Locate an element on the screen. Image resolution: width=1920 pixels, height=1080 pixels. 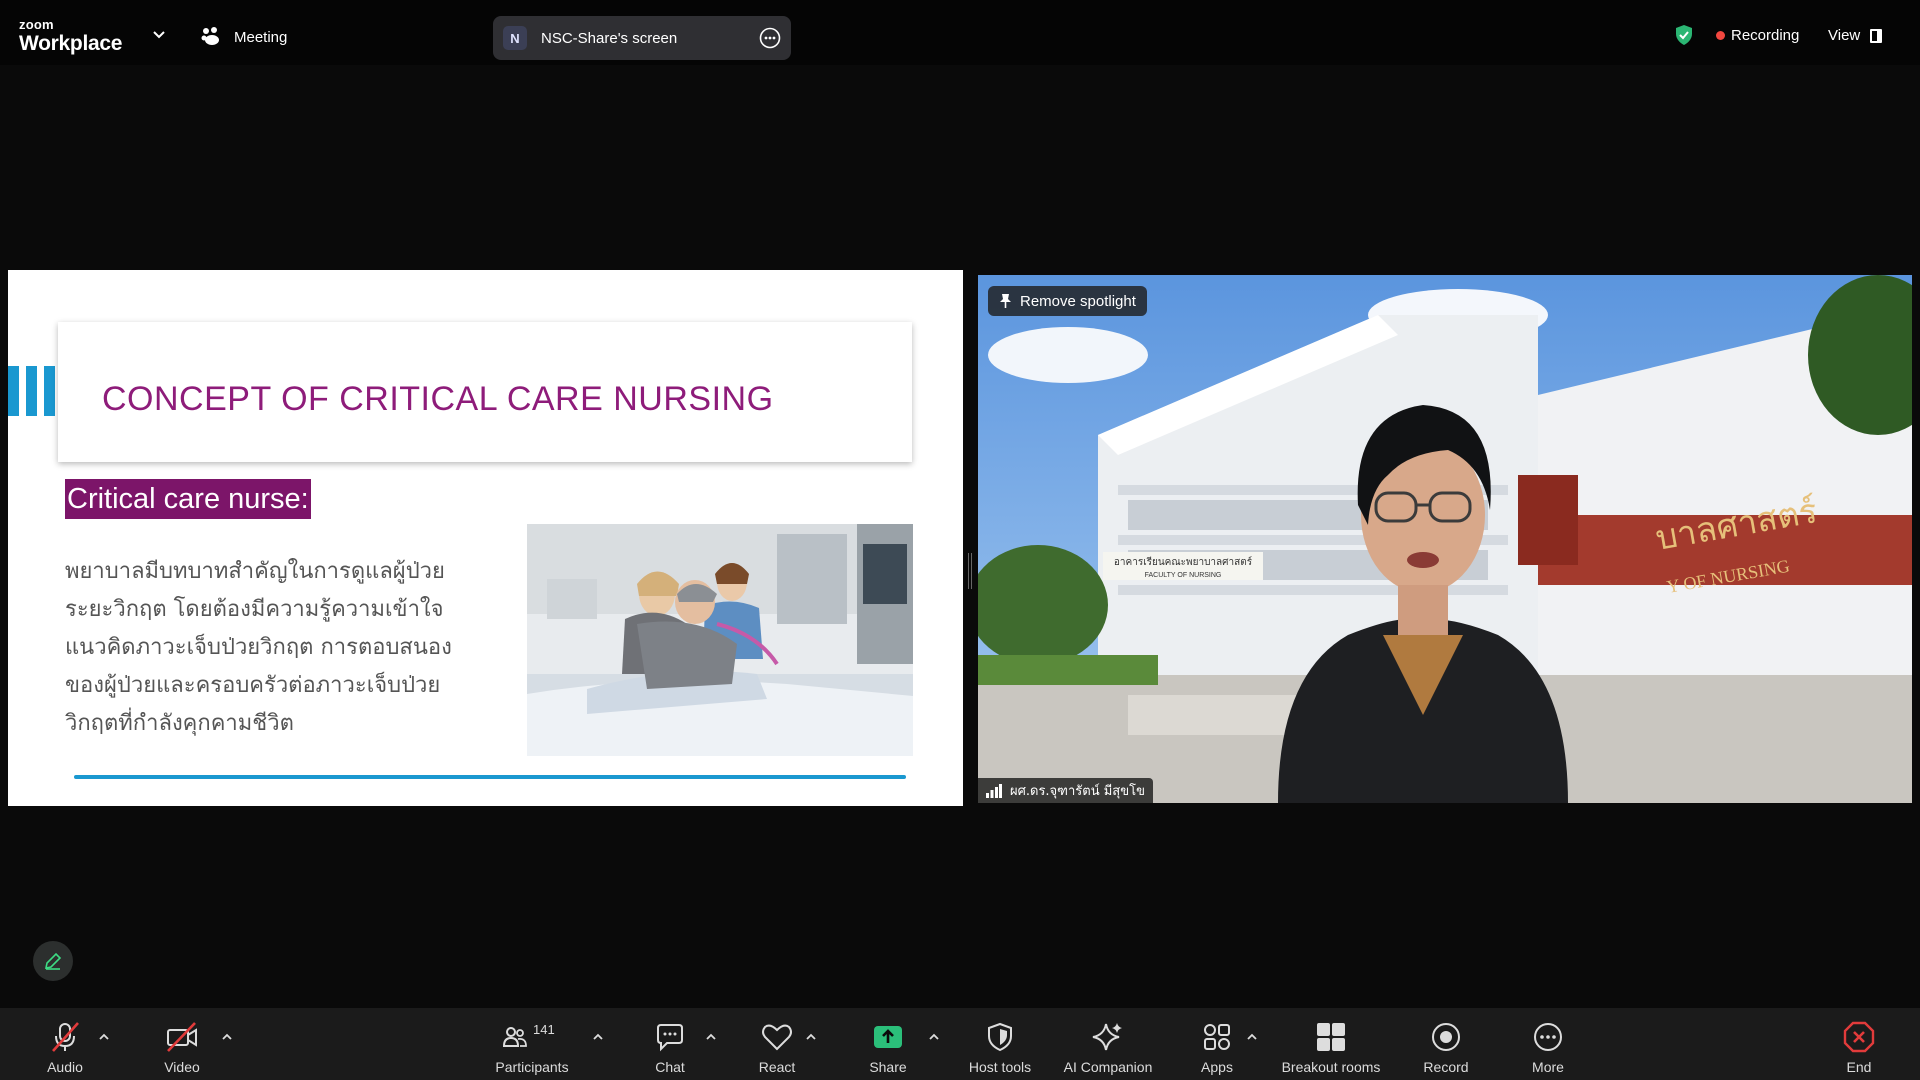
brand-bottom-text: Workplace is located at coordinates (71, 43).